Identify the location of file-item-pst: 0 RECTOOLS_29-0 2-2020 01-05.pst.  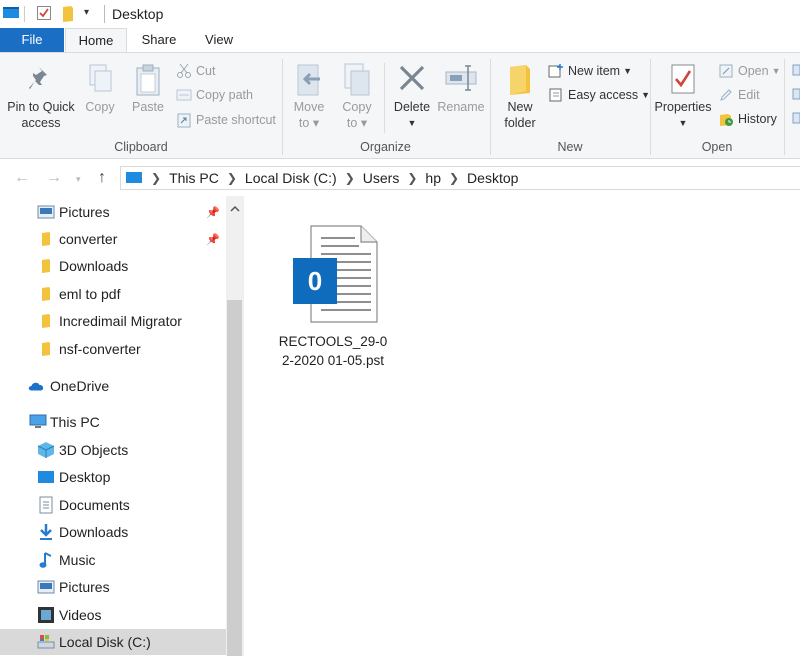
(333, 299).